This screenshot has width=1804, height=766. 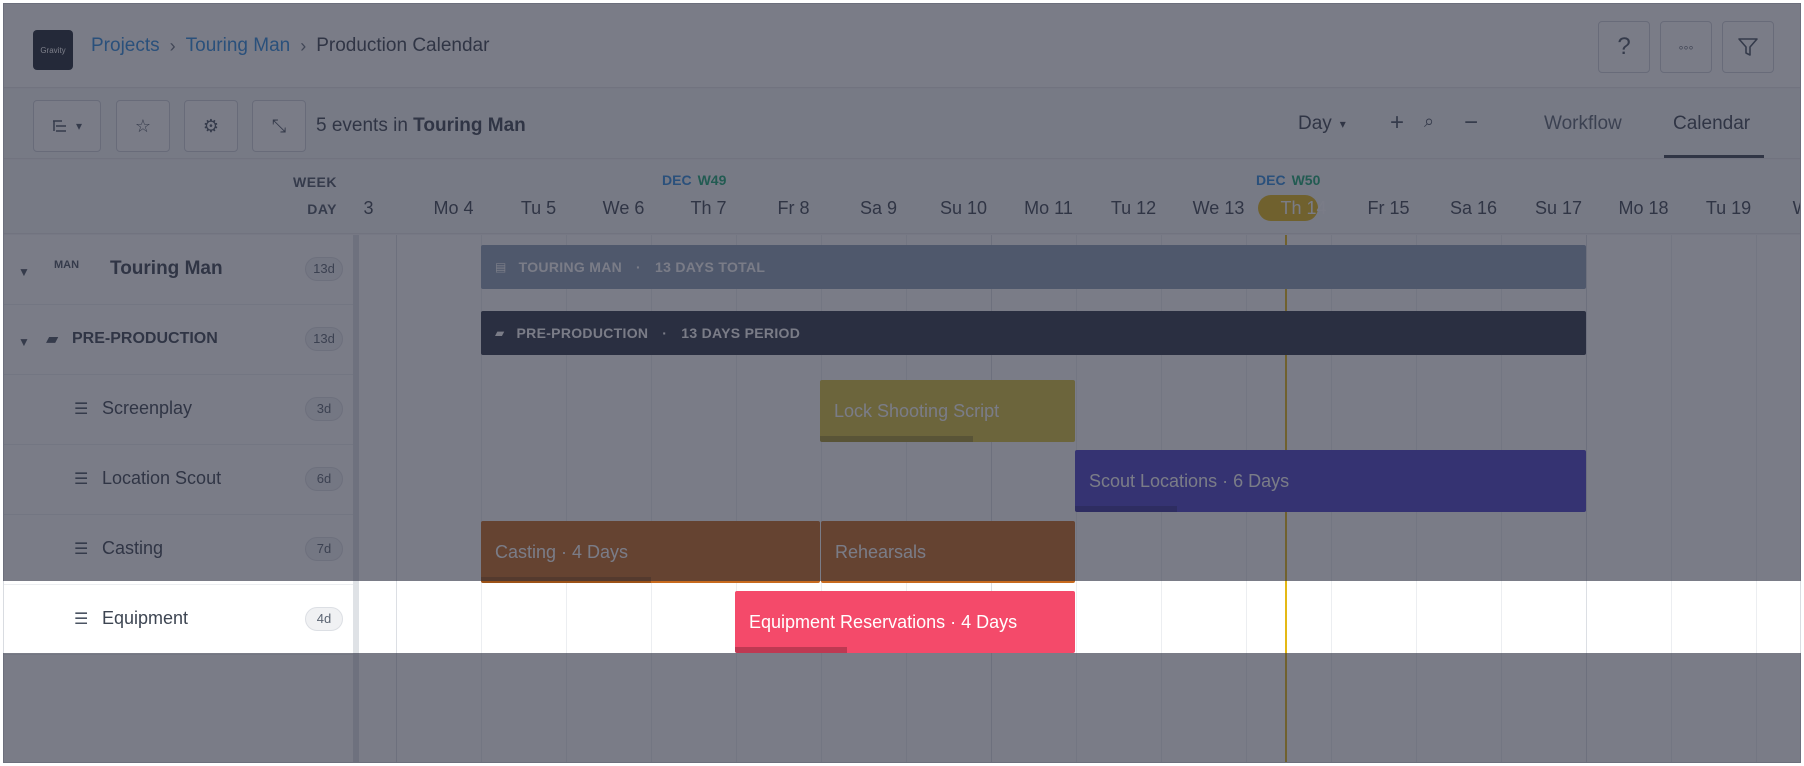 I want to click on week-label-w50: DEC W50, so click(x=1288, y=180).